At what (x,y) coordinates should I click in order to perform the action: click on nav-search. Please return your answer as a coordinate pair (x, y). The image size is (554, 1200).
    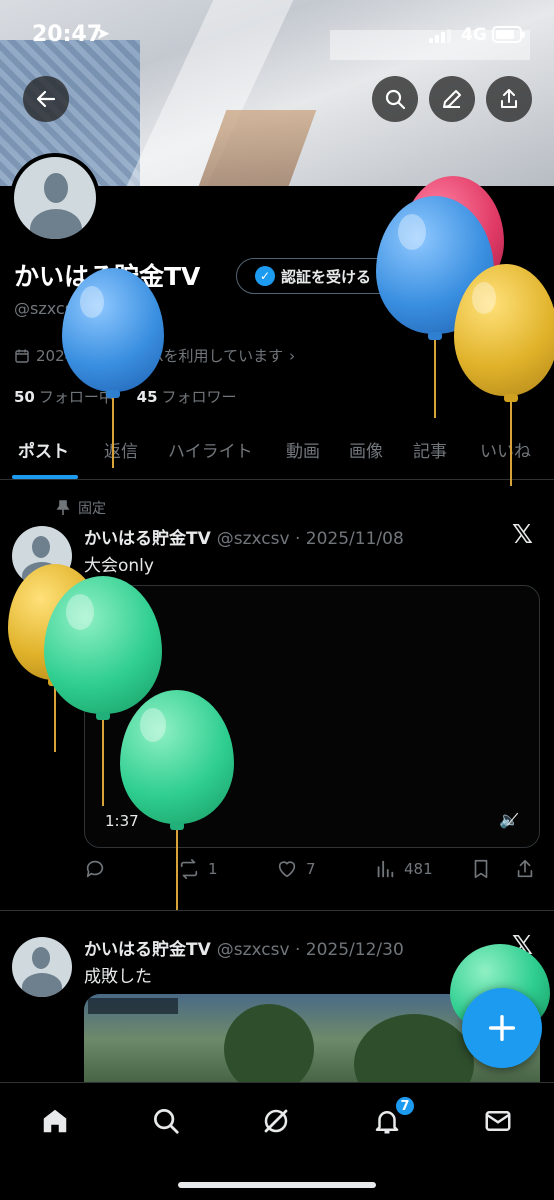
    Looking at the image, I should click on (166, 1121).